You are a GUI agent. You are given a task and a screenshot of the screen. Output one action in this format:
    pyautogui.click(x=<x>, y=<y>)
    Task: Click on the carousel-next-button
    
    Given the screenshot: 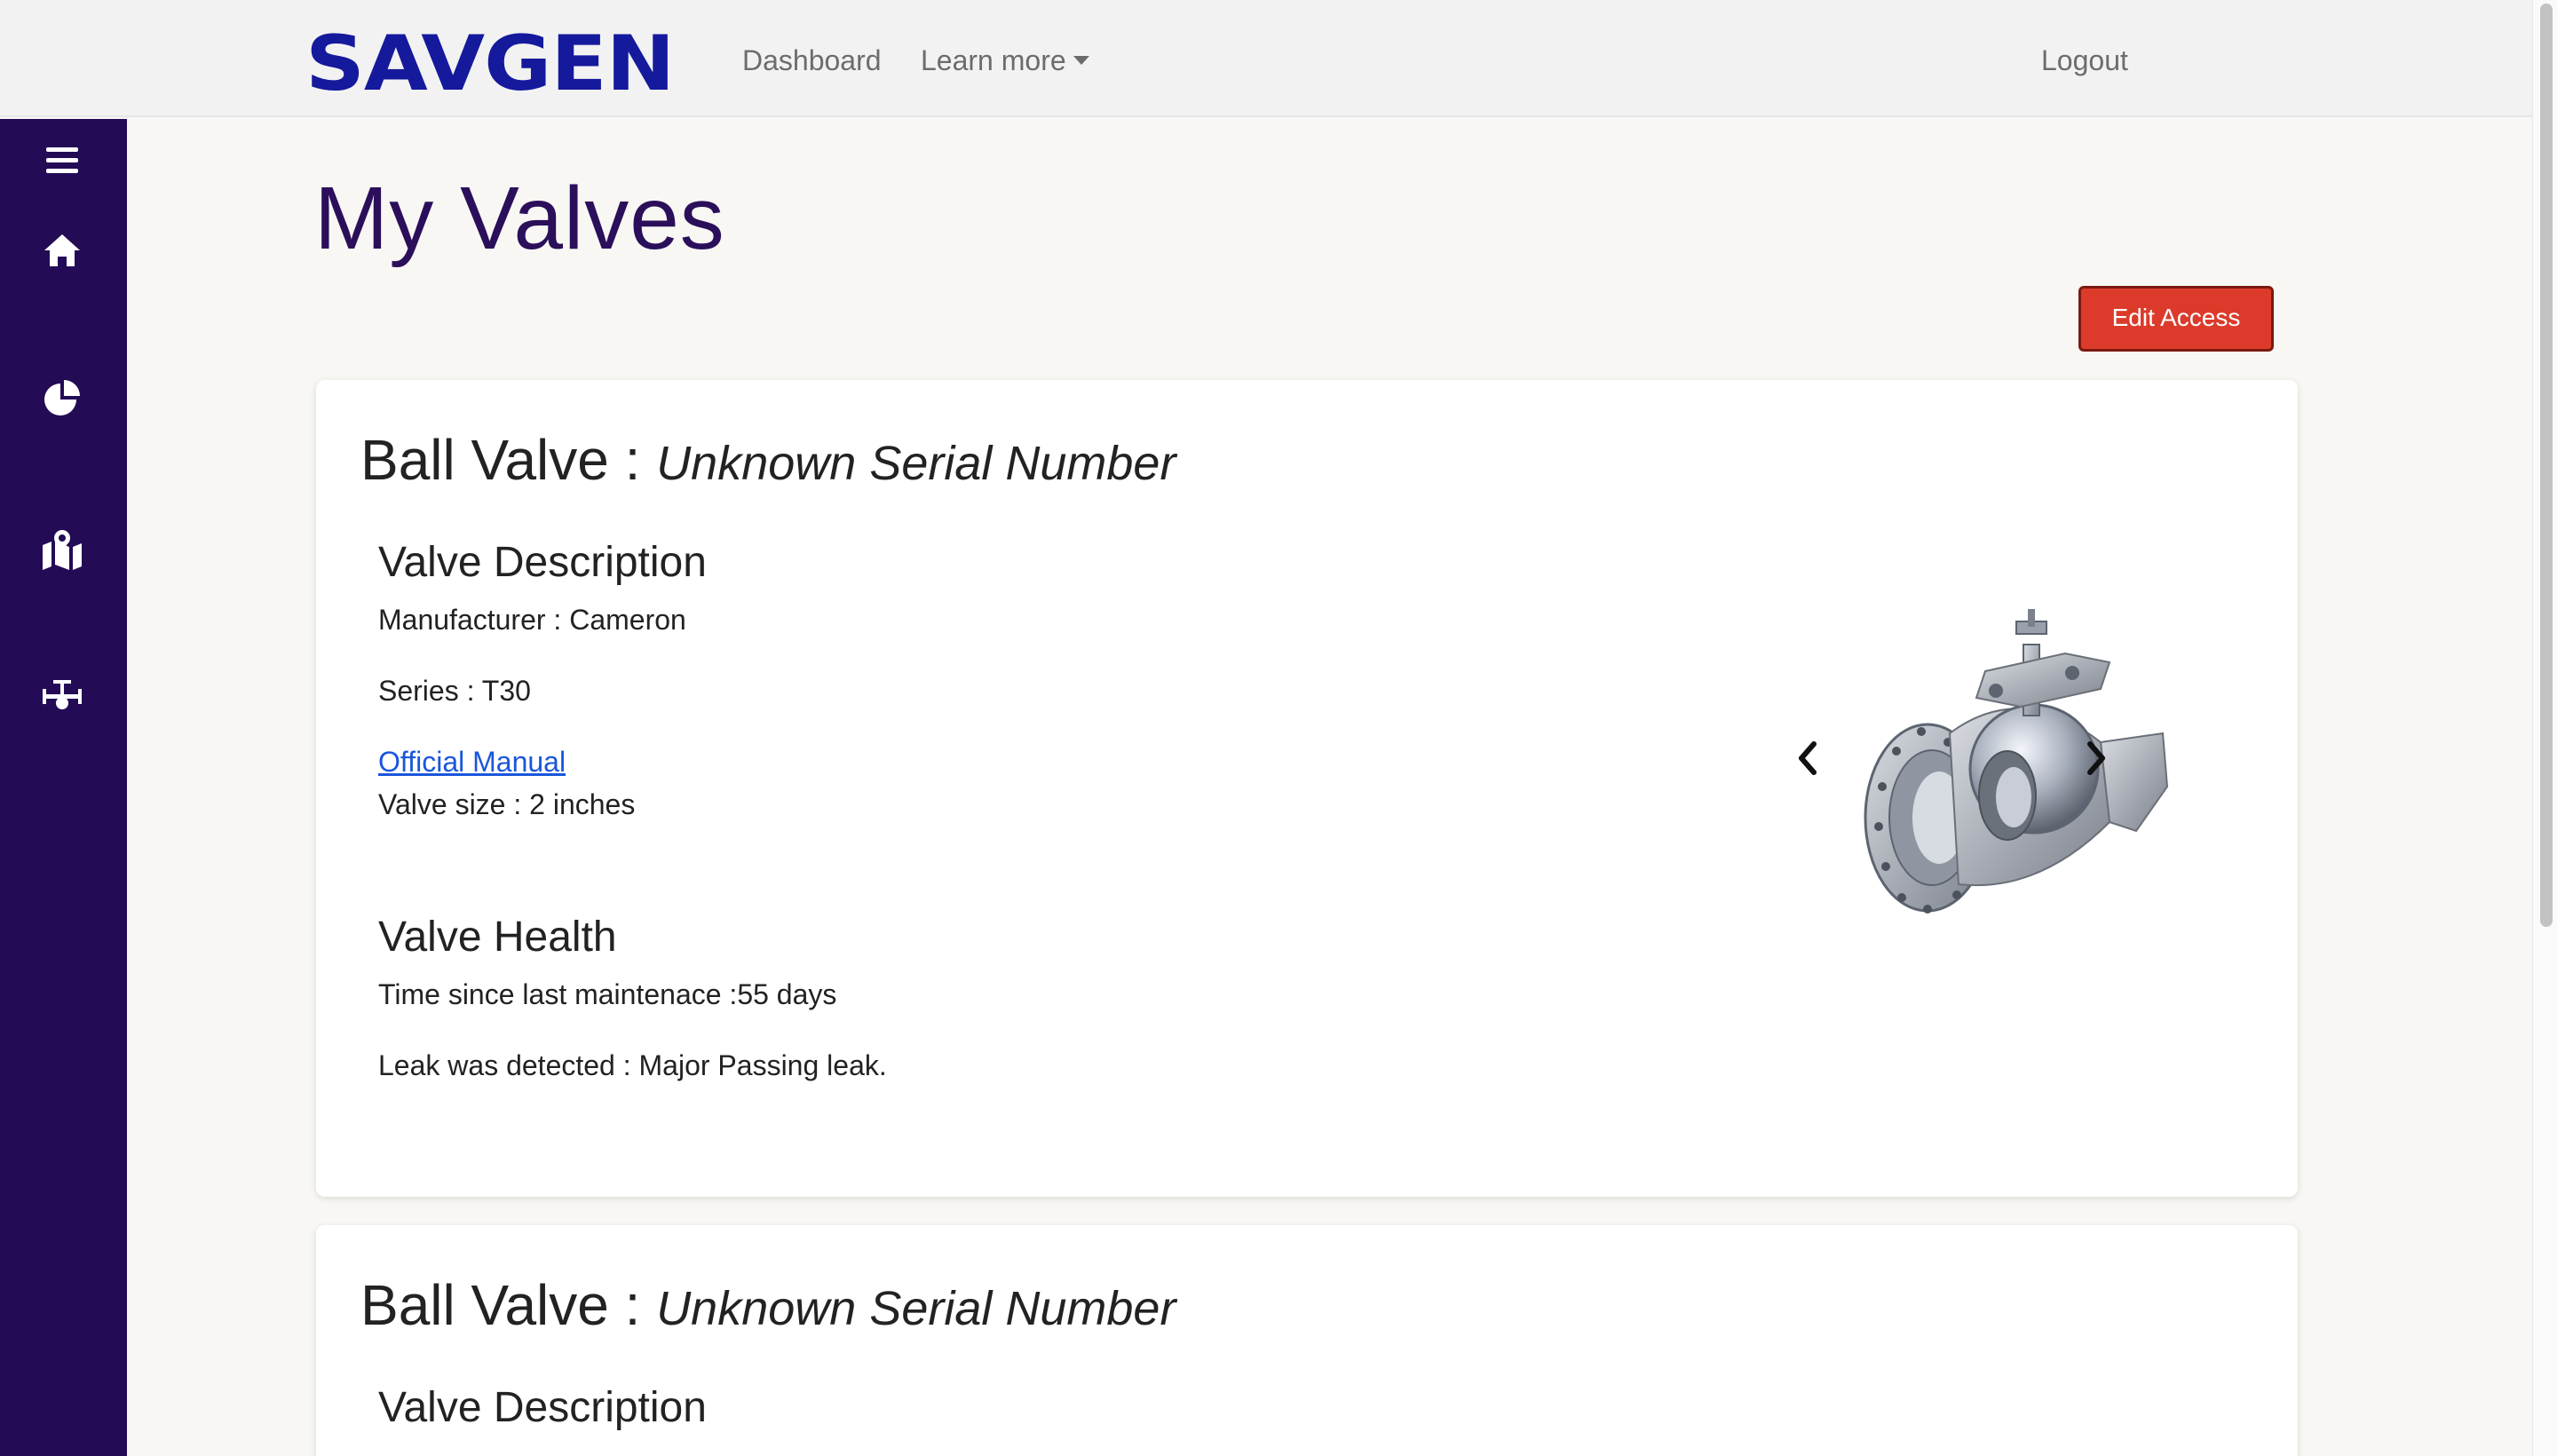 What is the action you would take?
    pyautogui.click(x=2096, y=758)
    